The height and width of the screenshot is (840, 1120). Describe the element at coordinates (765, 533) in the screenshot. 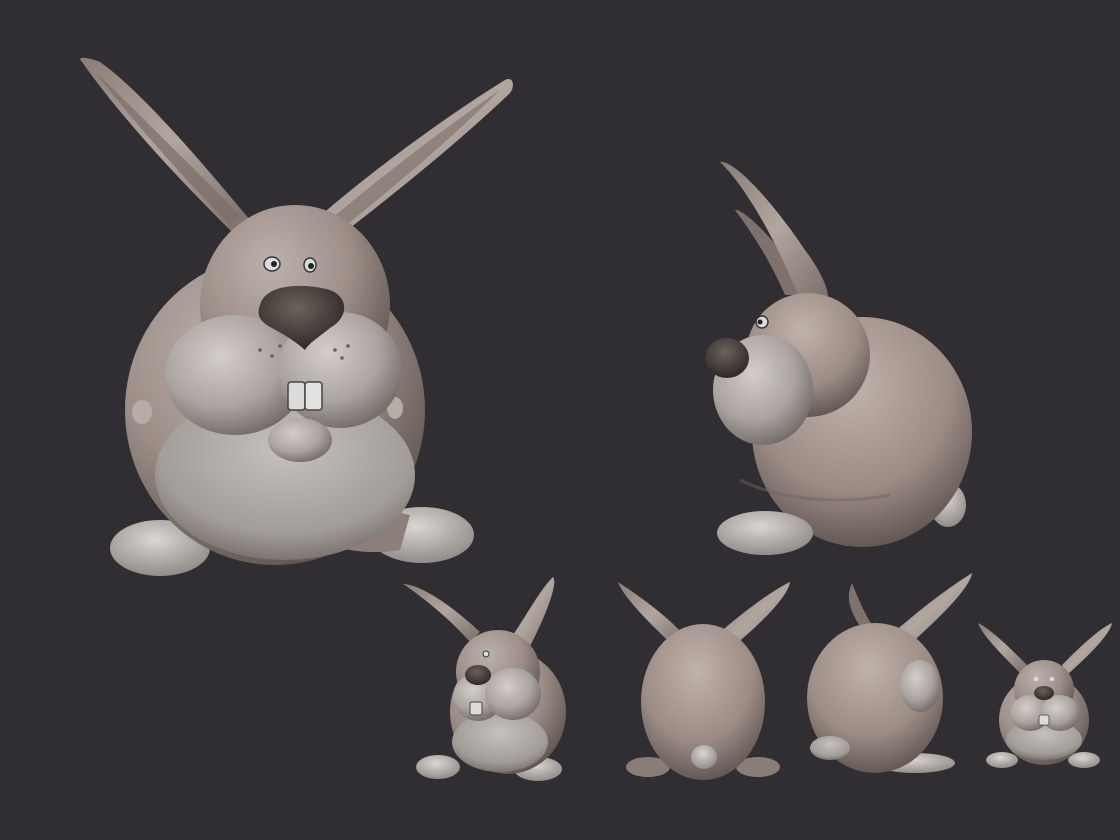

I see `front-foot` at that location.